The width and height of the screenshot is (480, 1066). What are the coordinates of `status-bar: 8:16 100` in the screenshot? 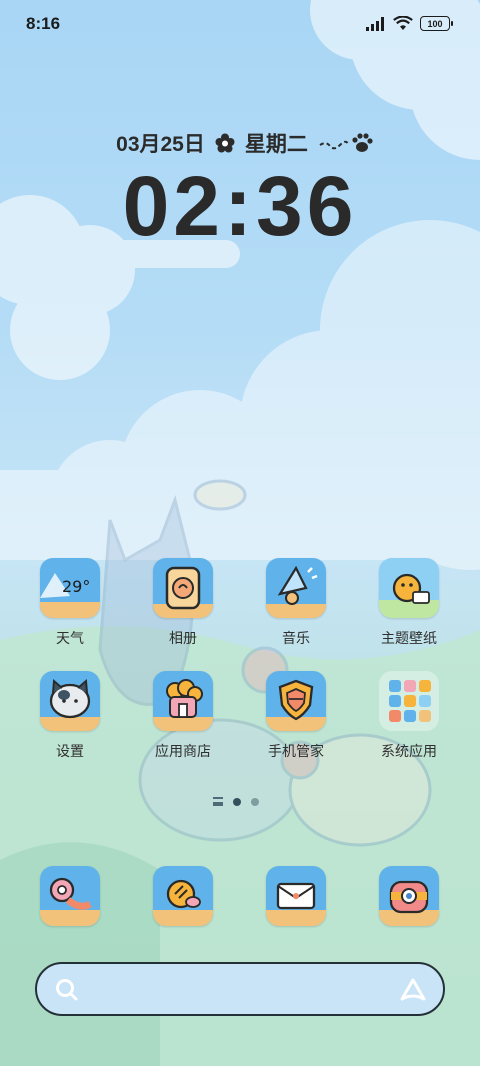 It's located at (240, 25).